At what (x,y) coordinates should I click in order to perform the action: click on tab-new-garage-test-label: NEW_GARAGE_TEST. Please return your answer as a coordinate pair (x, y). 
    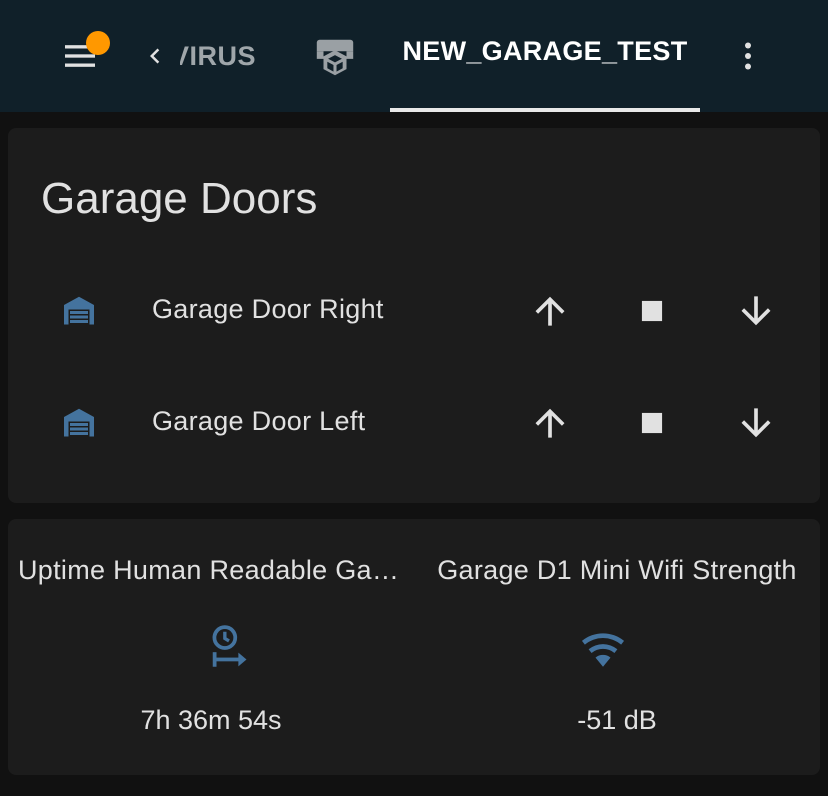
    Looking at the image, I should click on (545, 51).